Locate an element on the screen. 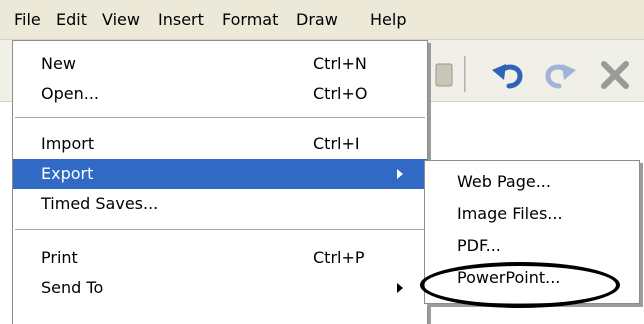 The height and width of the screenshot is (324, 644). menu-item-export: Export is located at coordinates (220, 174).